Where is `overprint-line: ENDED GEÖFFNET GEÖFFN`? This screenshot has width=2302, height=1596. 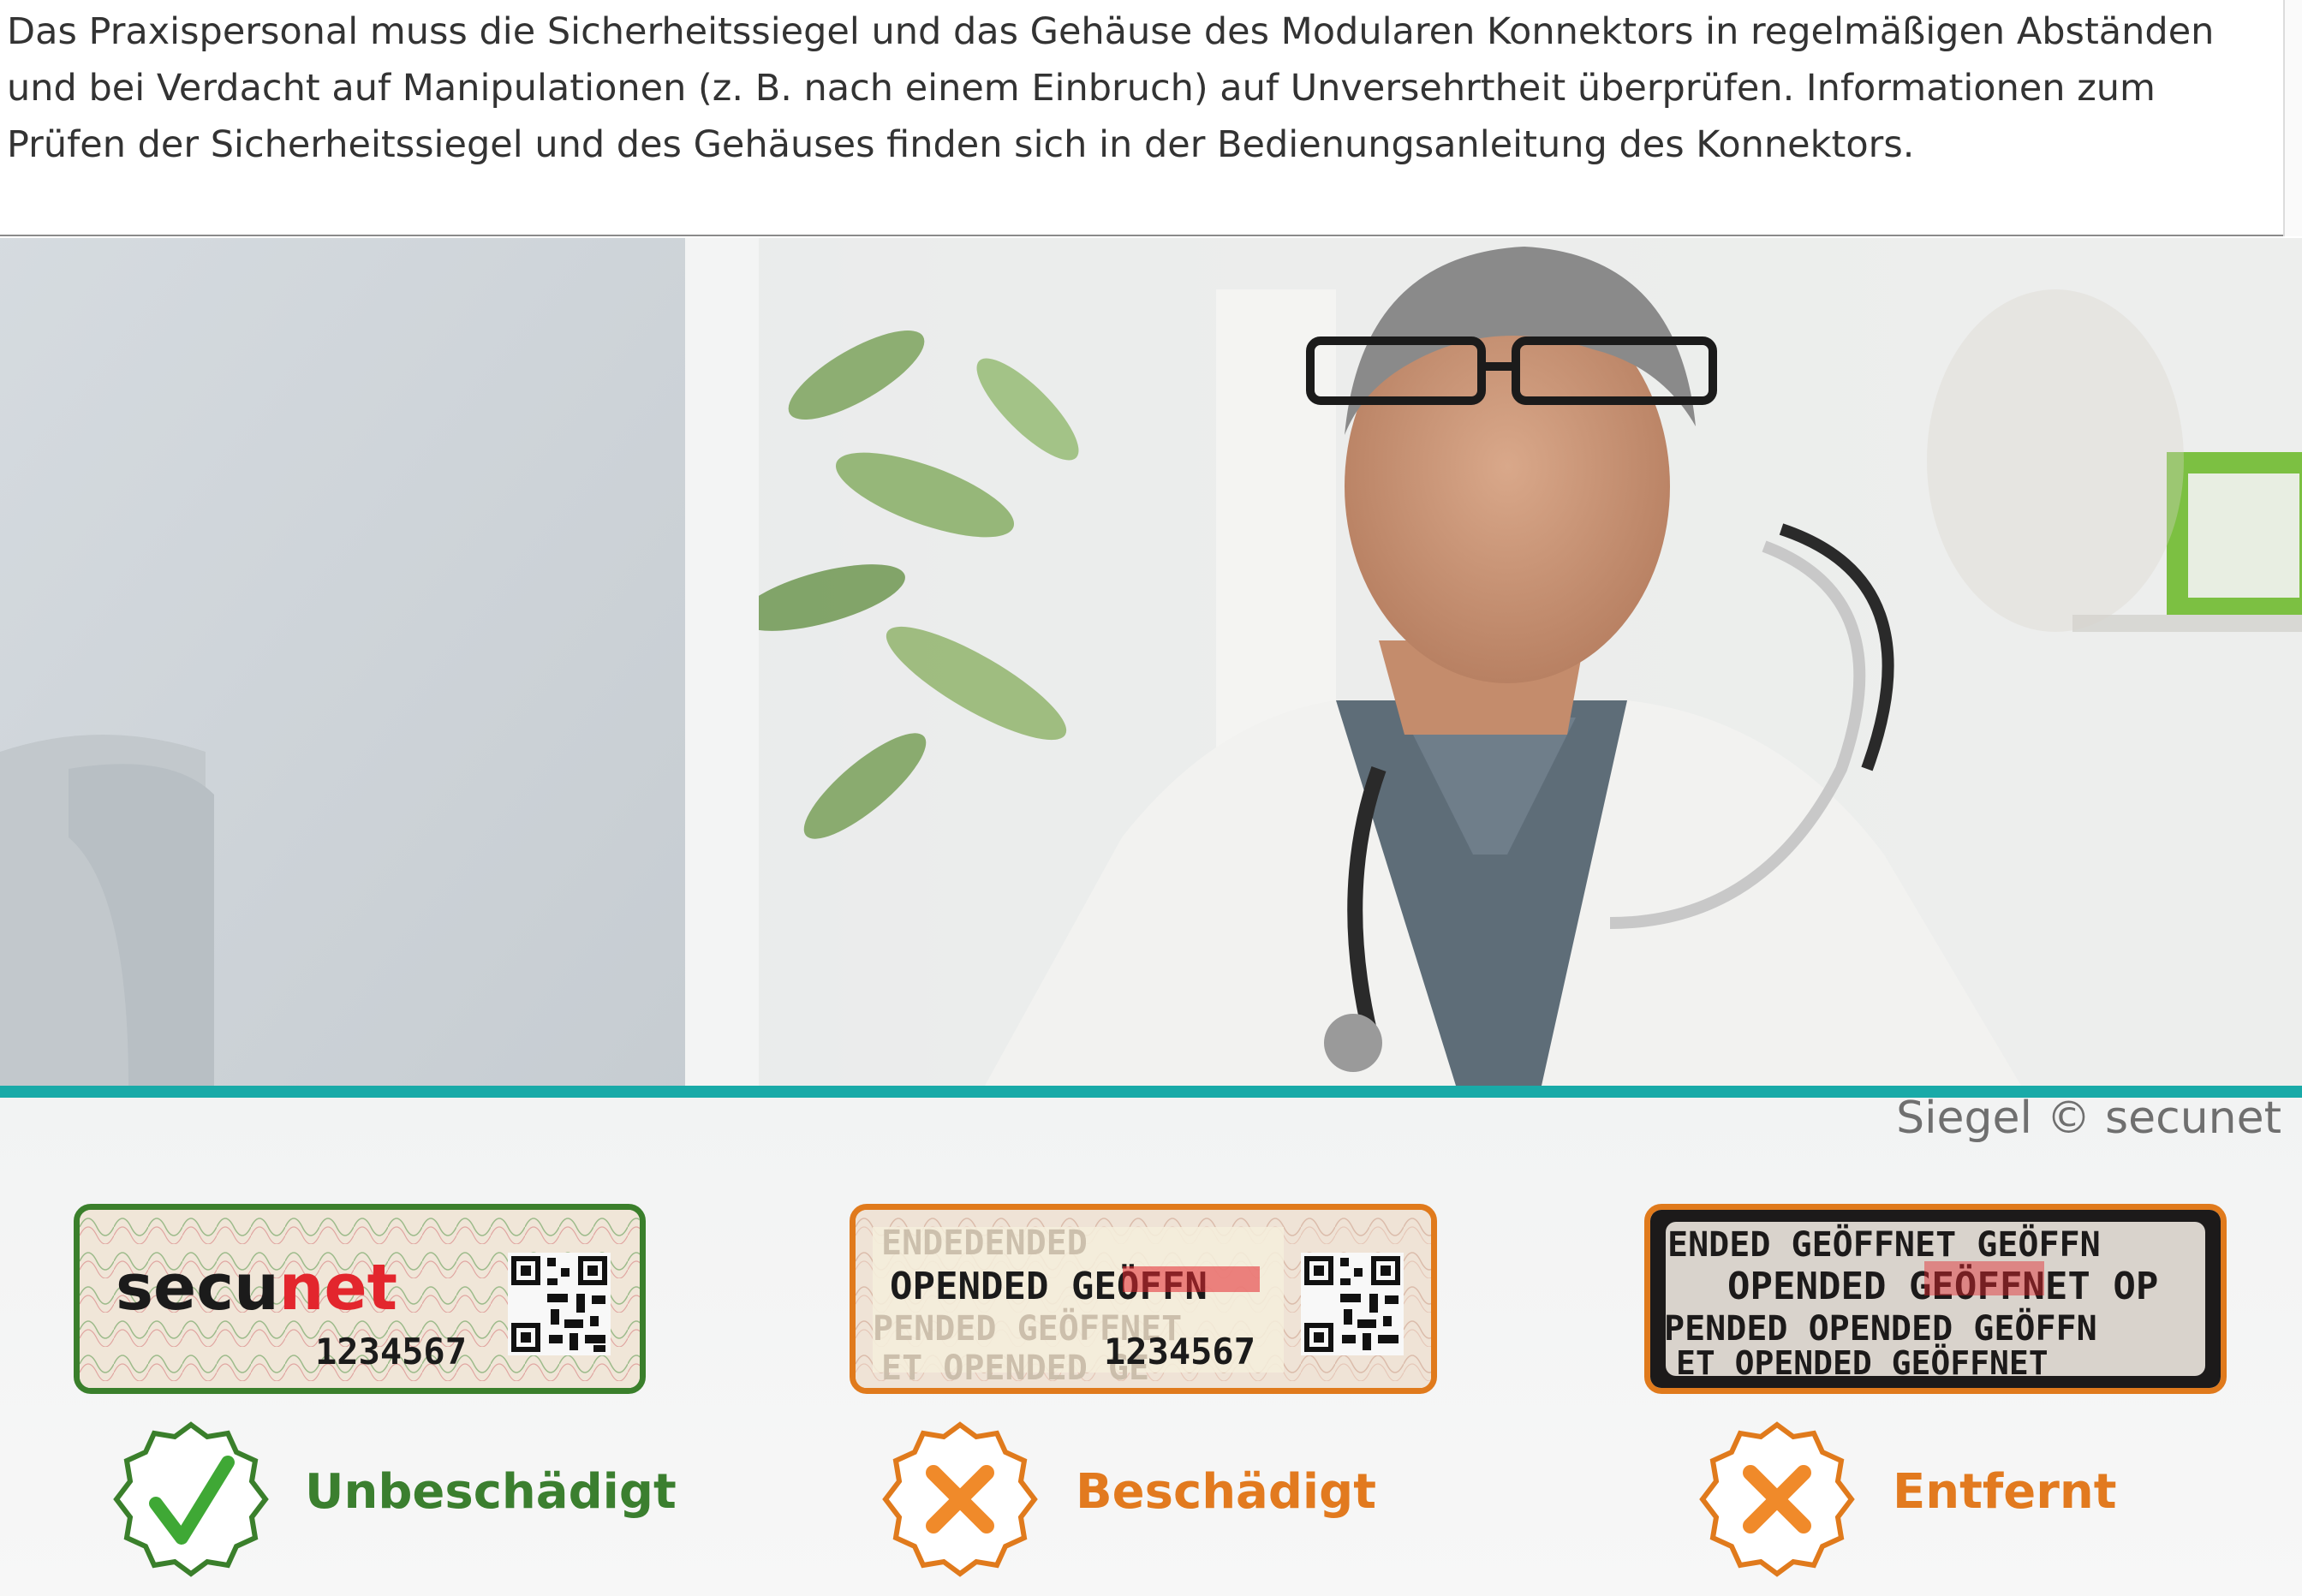
overprint-line: ENDED GEÖFFNET GEÖFFN is located at coordinates (1884, 1244).